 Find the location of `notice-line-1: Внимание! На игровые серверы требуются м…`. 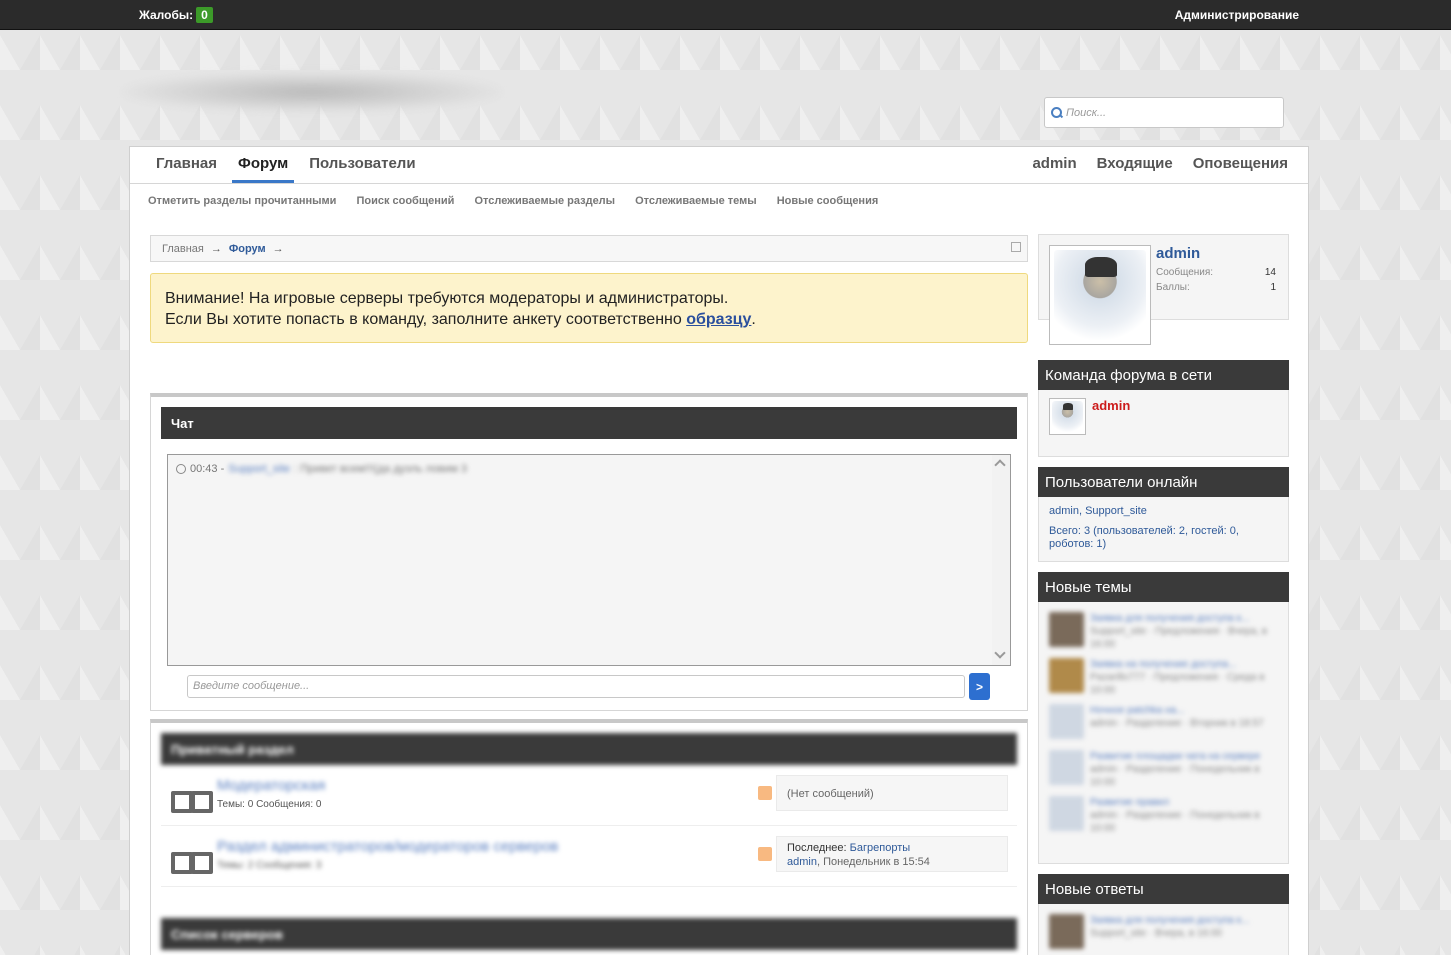

notice-line-1: Внимание! На игровые серверы требуются м… is located at coordinates (447, 298).